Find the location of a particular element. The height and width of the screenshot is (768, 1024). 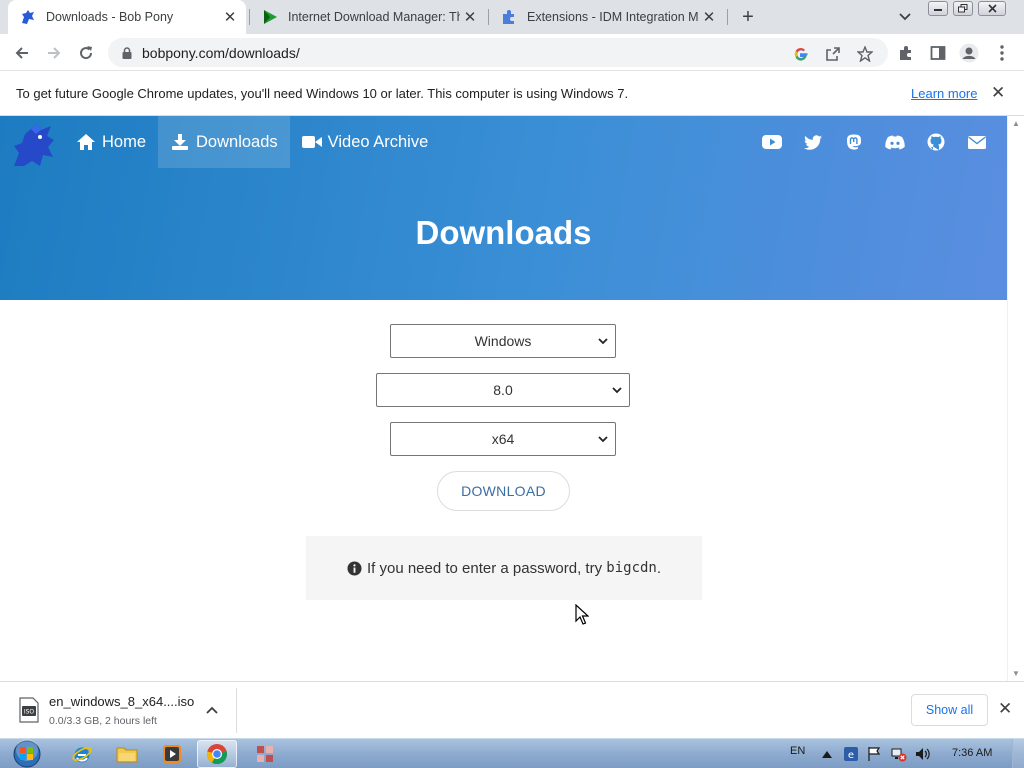

back-button is located at coordinates (22, 53).